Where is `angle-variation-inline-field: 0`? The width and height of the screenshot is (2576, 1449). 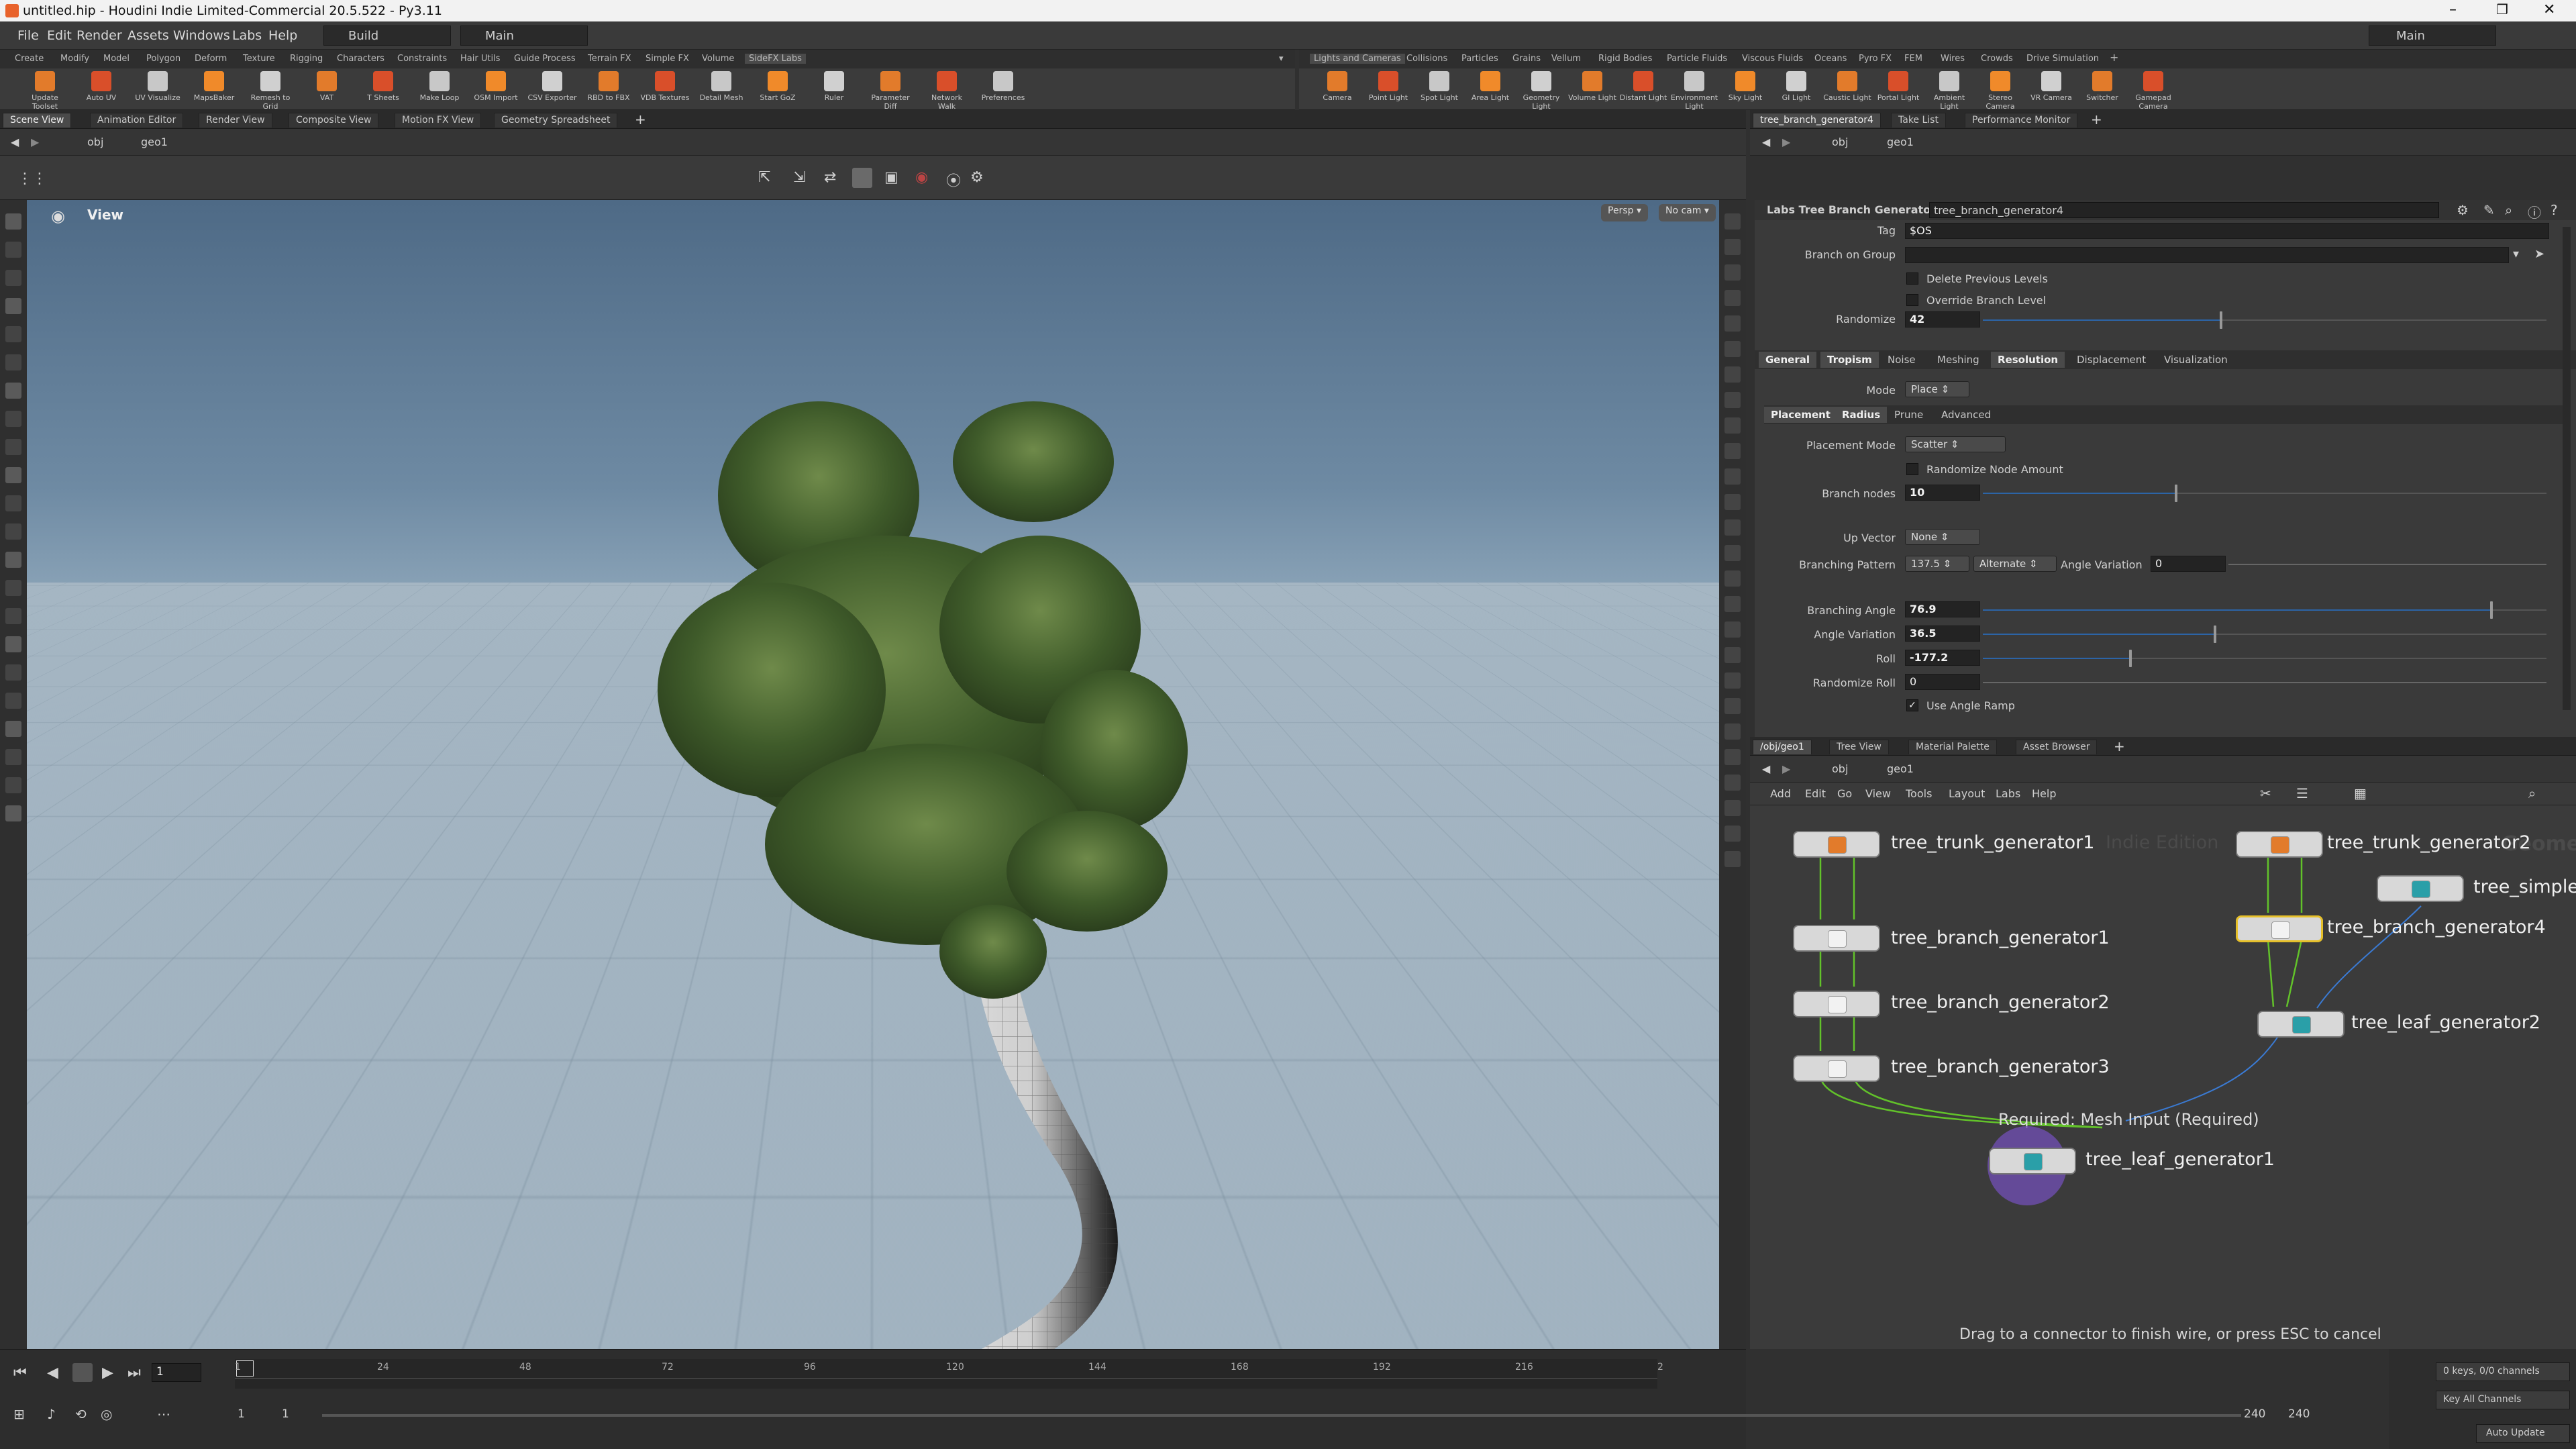
angle-variation-inline-field: 0 is located at coordinates (2188, 564).